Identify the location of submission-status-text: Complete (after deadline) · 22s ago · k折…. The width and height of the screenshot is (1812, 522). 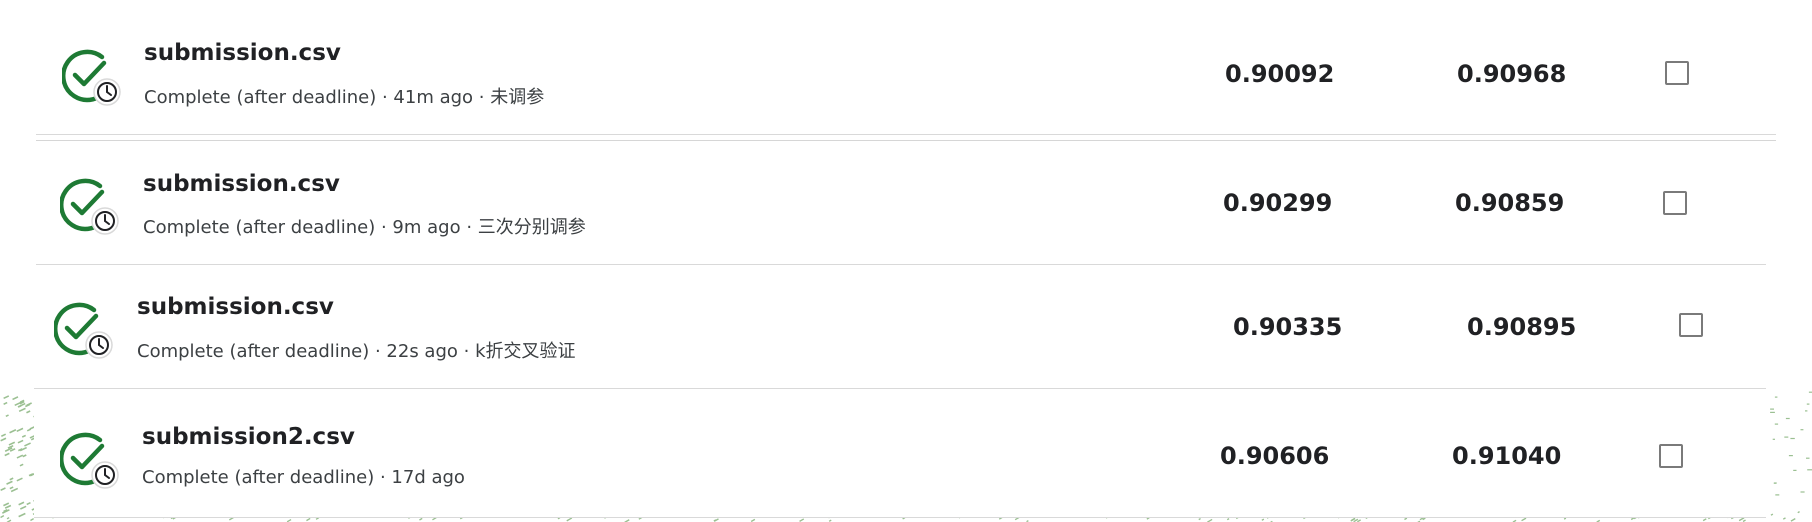
(356, 351).